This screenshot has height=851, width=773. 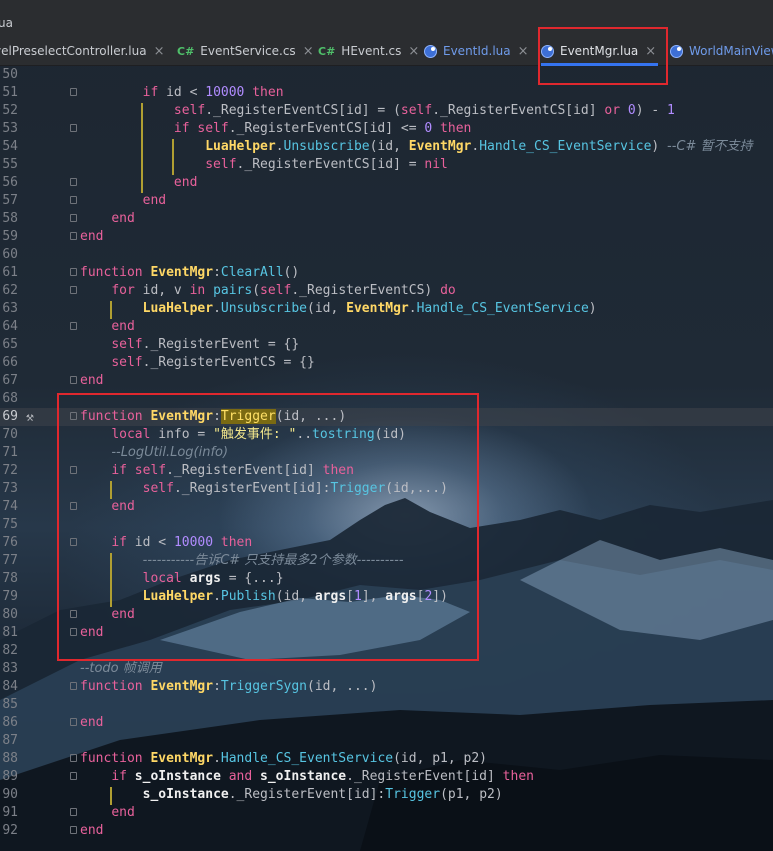 What do you see at coordinates (170, 452) in the screenshot?
I see `code-text: --LogUtil.Log(info)` at bounding box center [170, 452].